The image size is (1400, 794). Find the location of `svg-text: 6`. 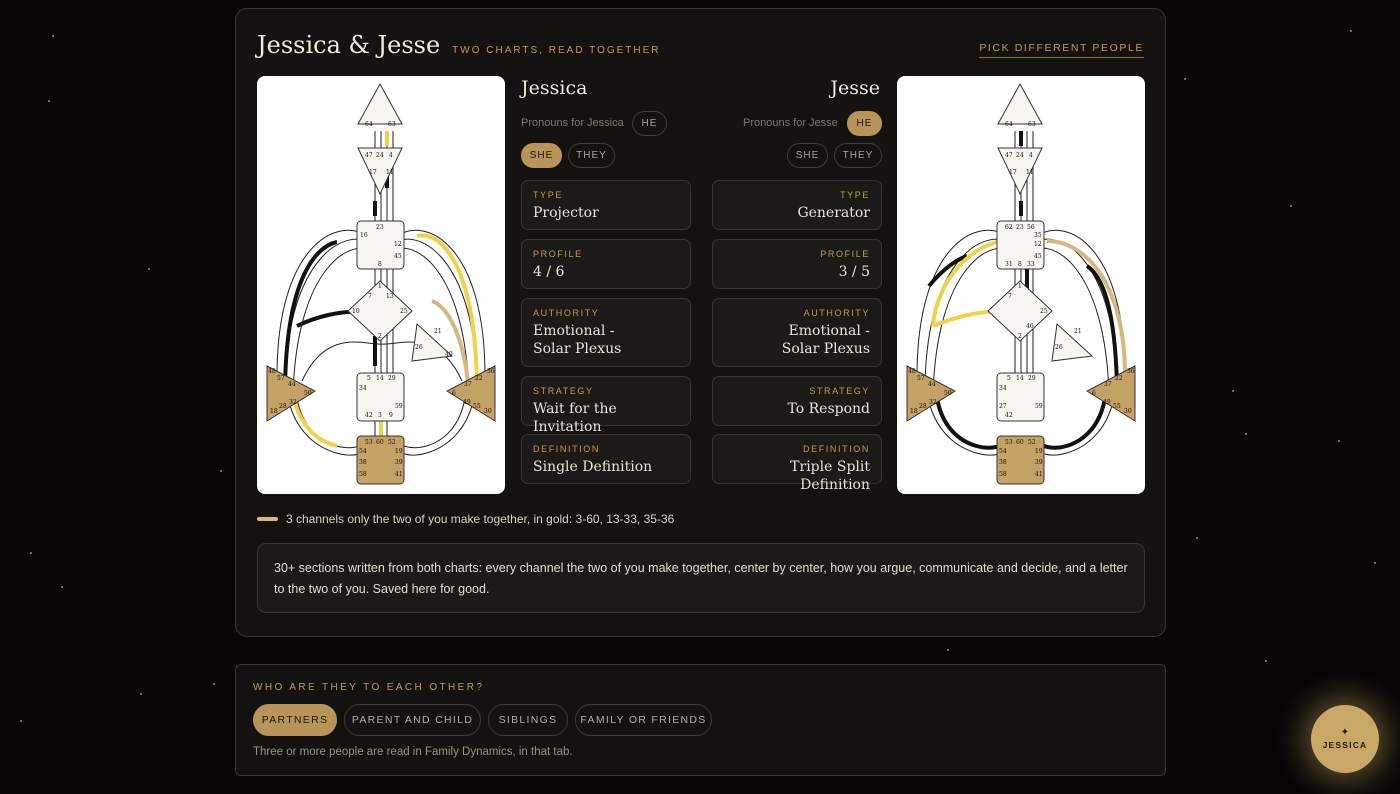

svg-text: 6 is located at coordinates (454, 393).